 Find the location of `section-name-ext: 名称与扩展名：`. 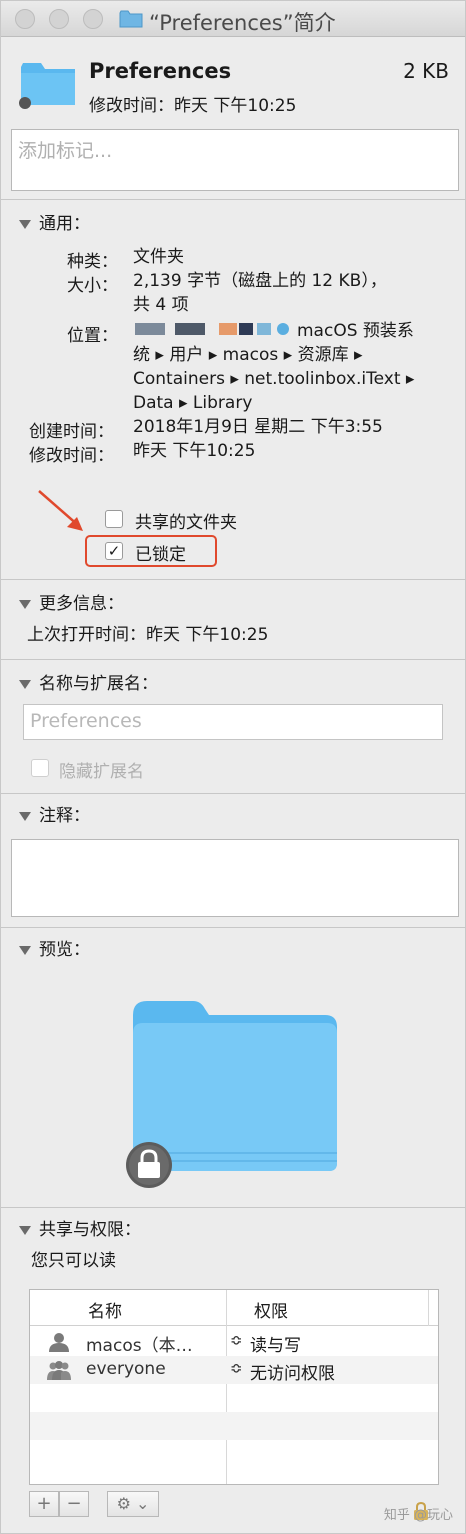

section-name-ext: 名称与扩展名： is located at coordinates (88, 681).